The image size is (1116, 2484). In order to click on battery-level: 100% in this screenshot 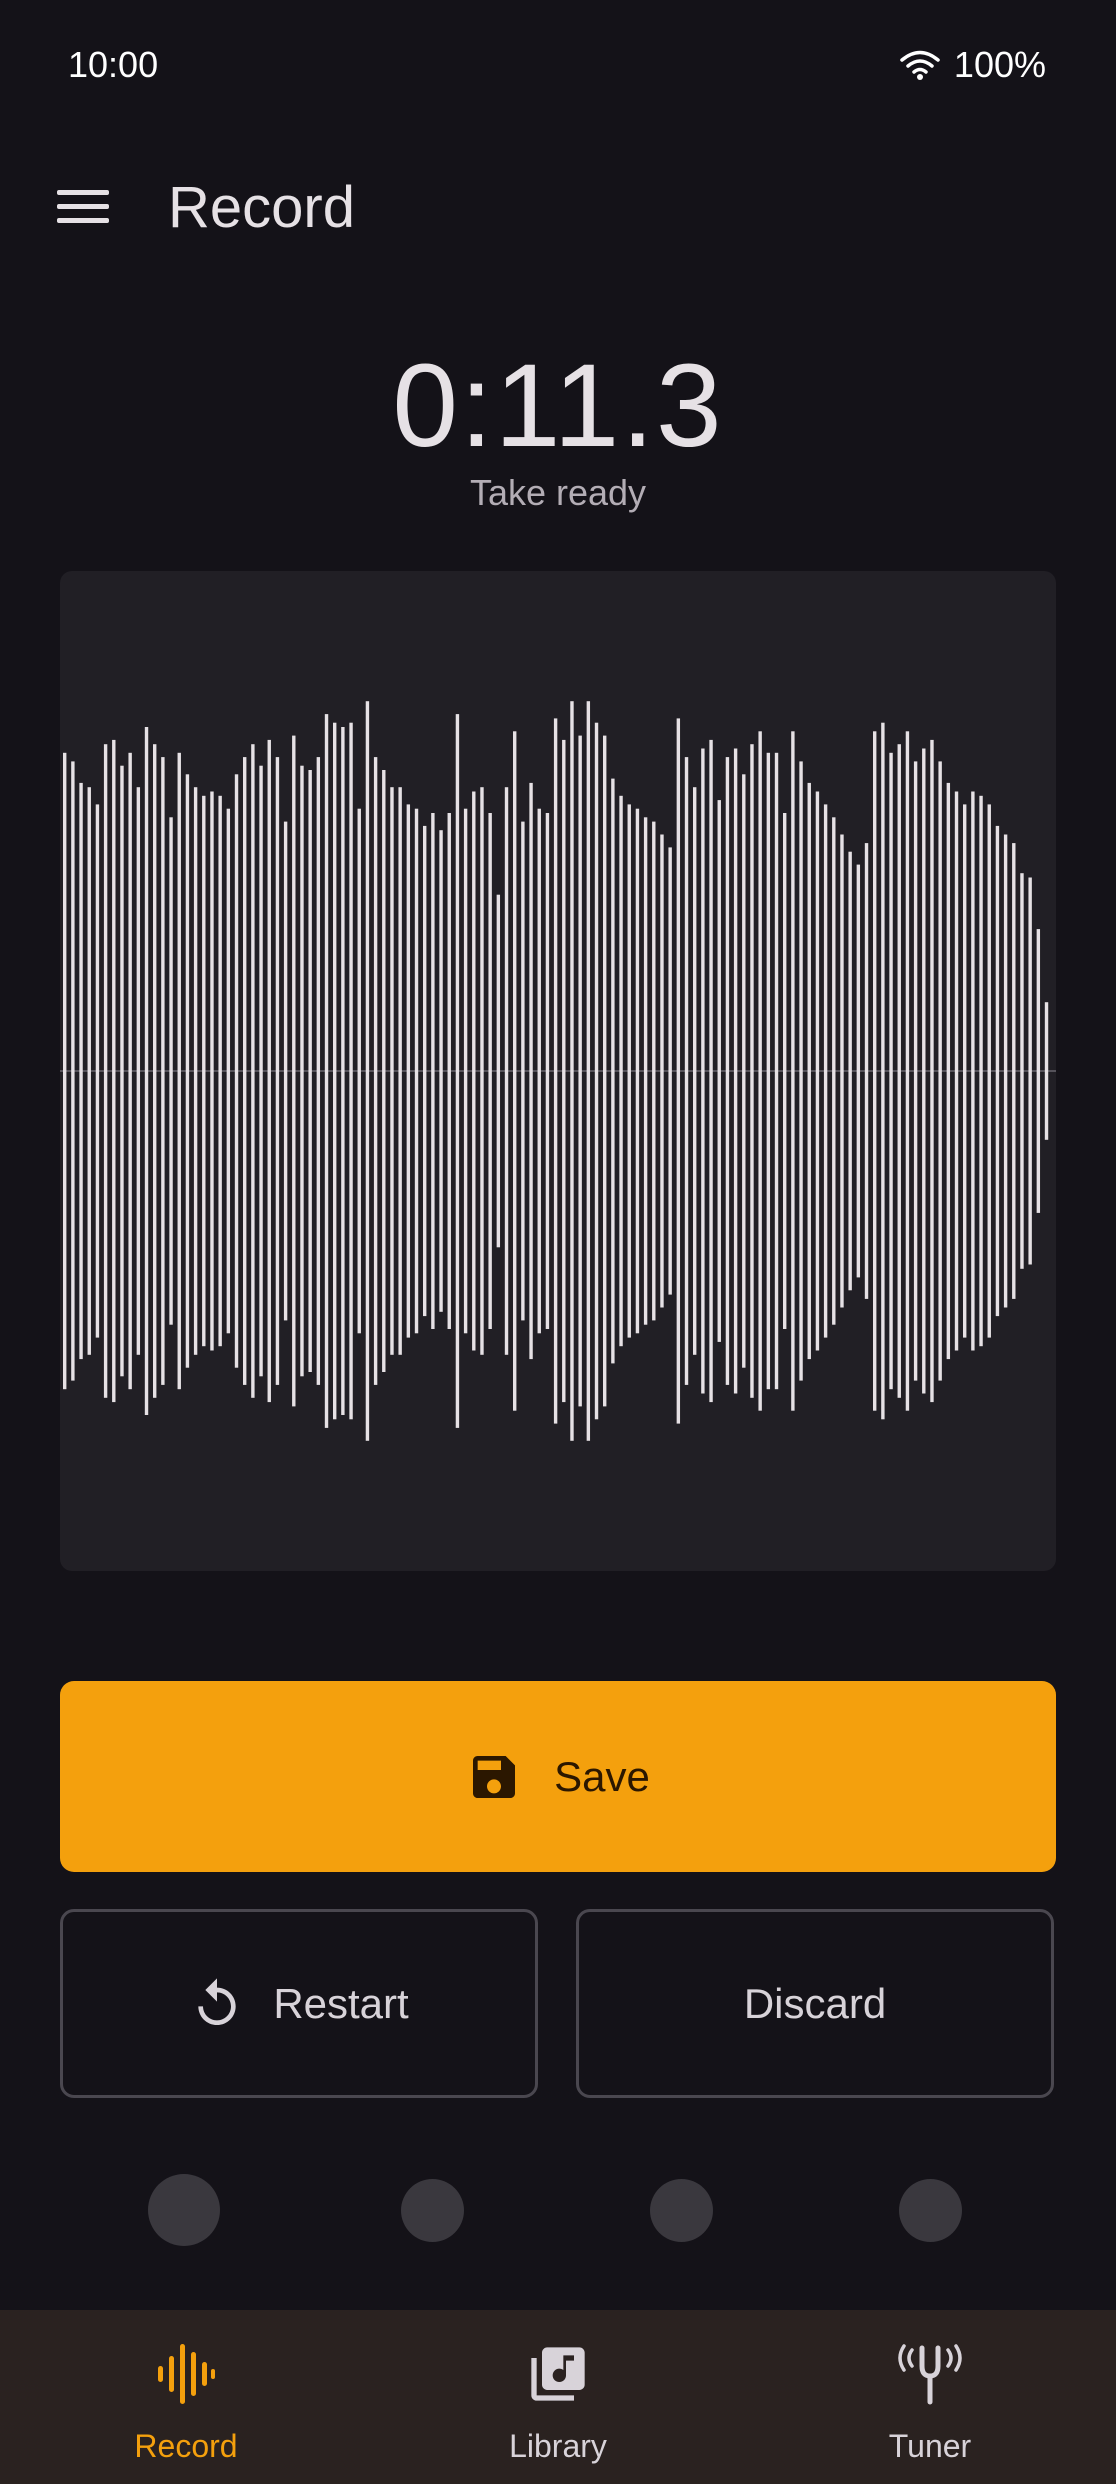, I will do `click(999, 64)`.